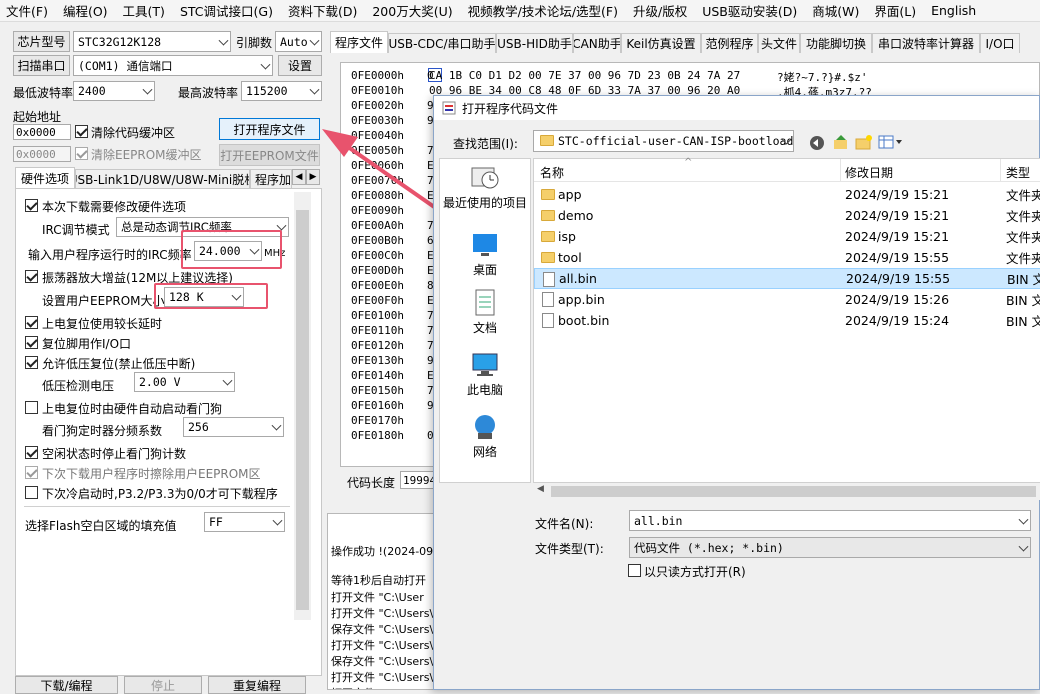 Image resolution: width=1040 pixels, height=694 pixels. Describe the element at coordinates (729, 43) in the screenshot. I see `tab-right-5: 范例程序` at that location.